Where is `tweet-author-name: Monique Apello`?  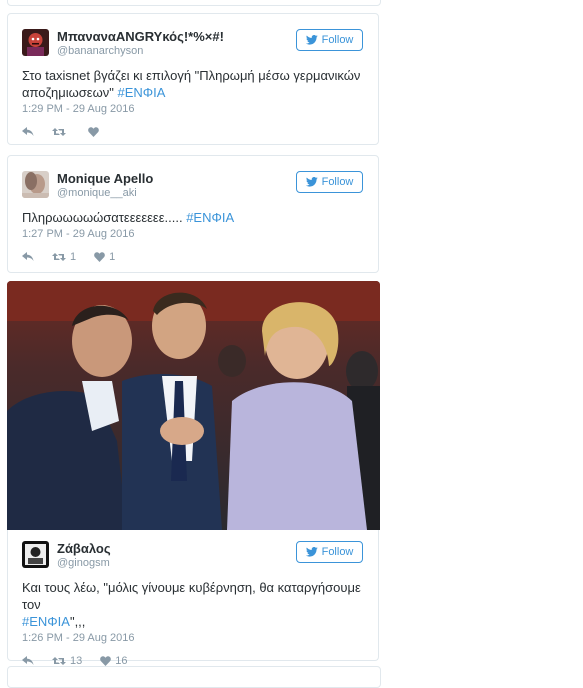 tweet-author-name: Monique Apello is located at coordinates (105, 178).